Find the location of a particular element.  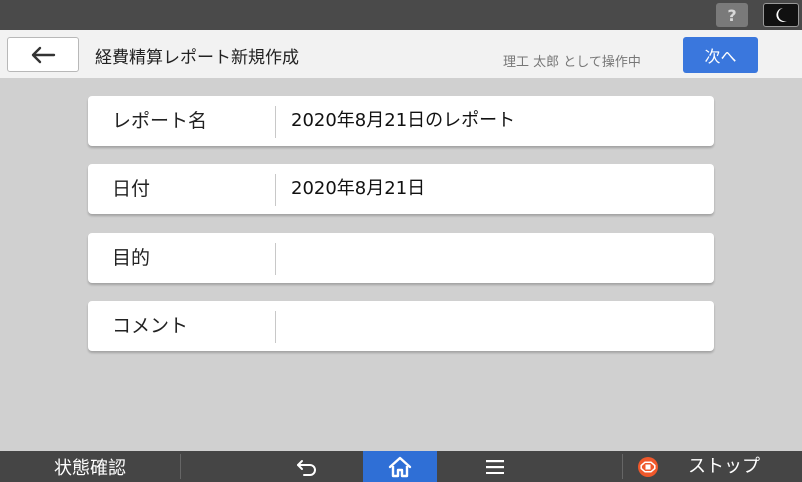

field-row-report-name: レポート名 2020年8月21日のレポート is located at coordinates (401, 121).